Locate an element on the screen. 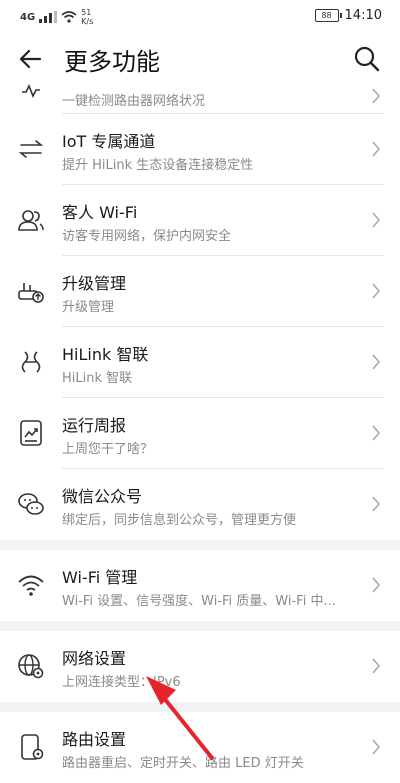 The width and height of the screenshot is (400, 783). network-speed: 51 K/s is located at coordinates (87, 17).